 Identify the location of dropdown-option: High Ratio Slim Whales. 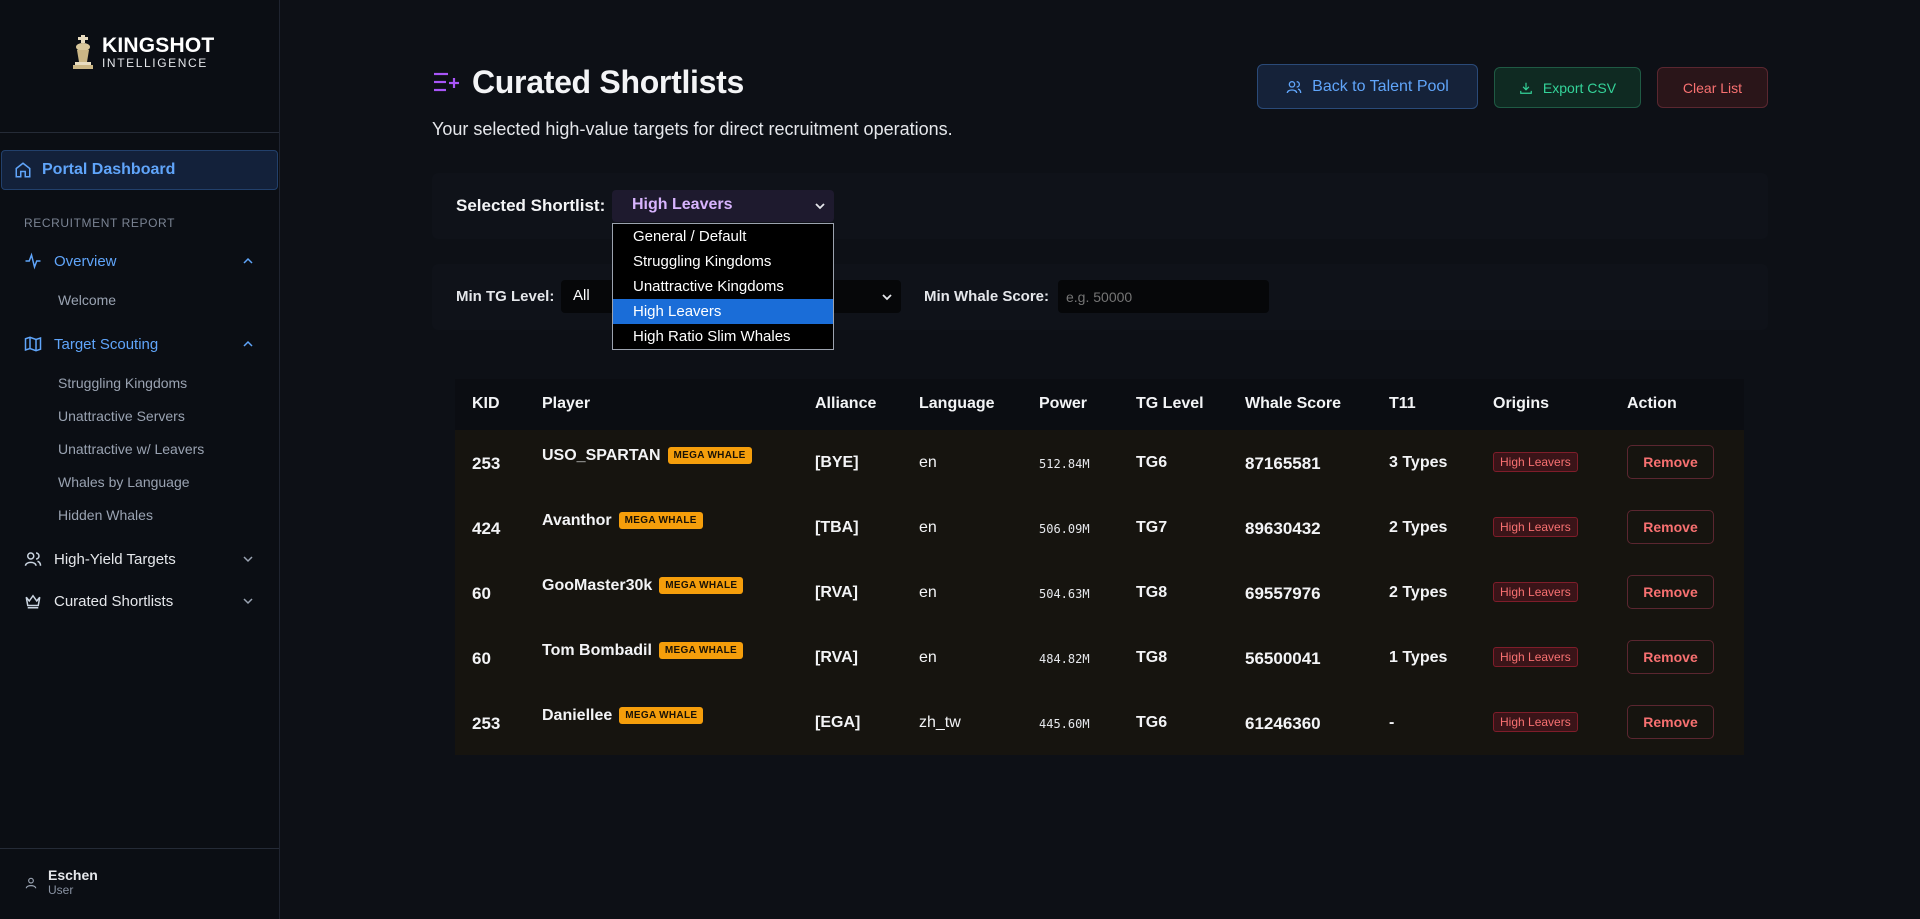
(723, 336).